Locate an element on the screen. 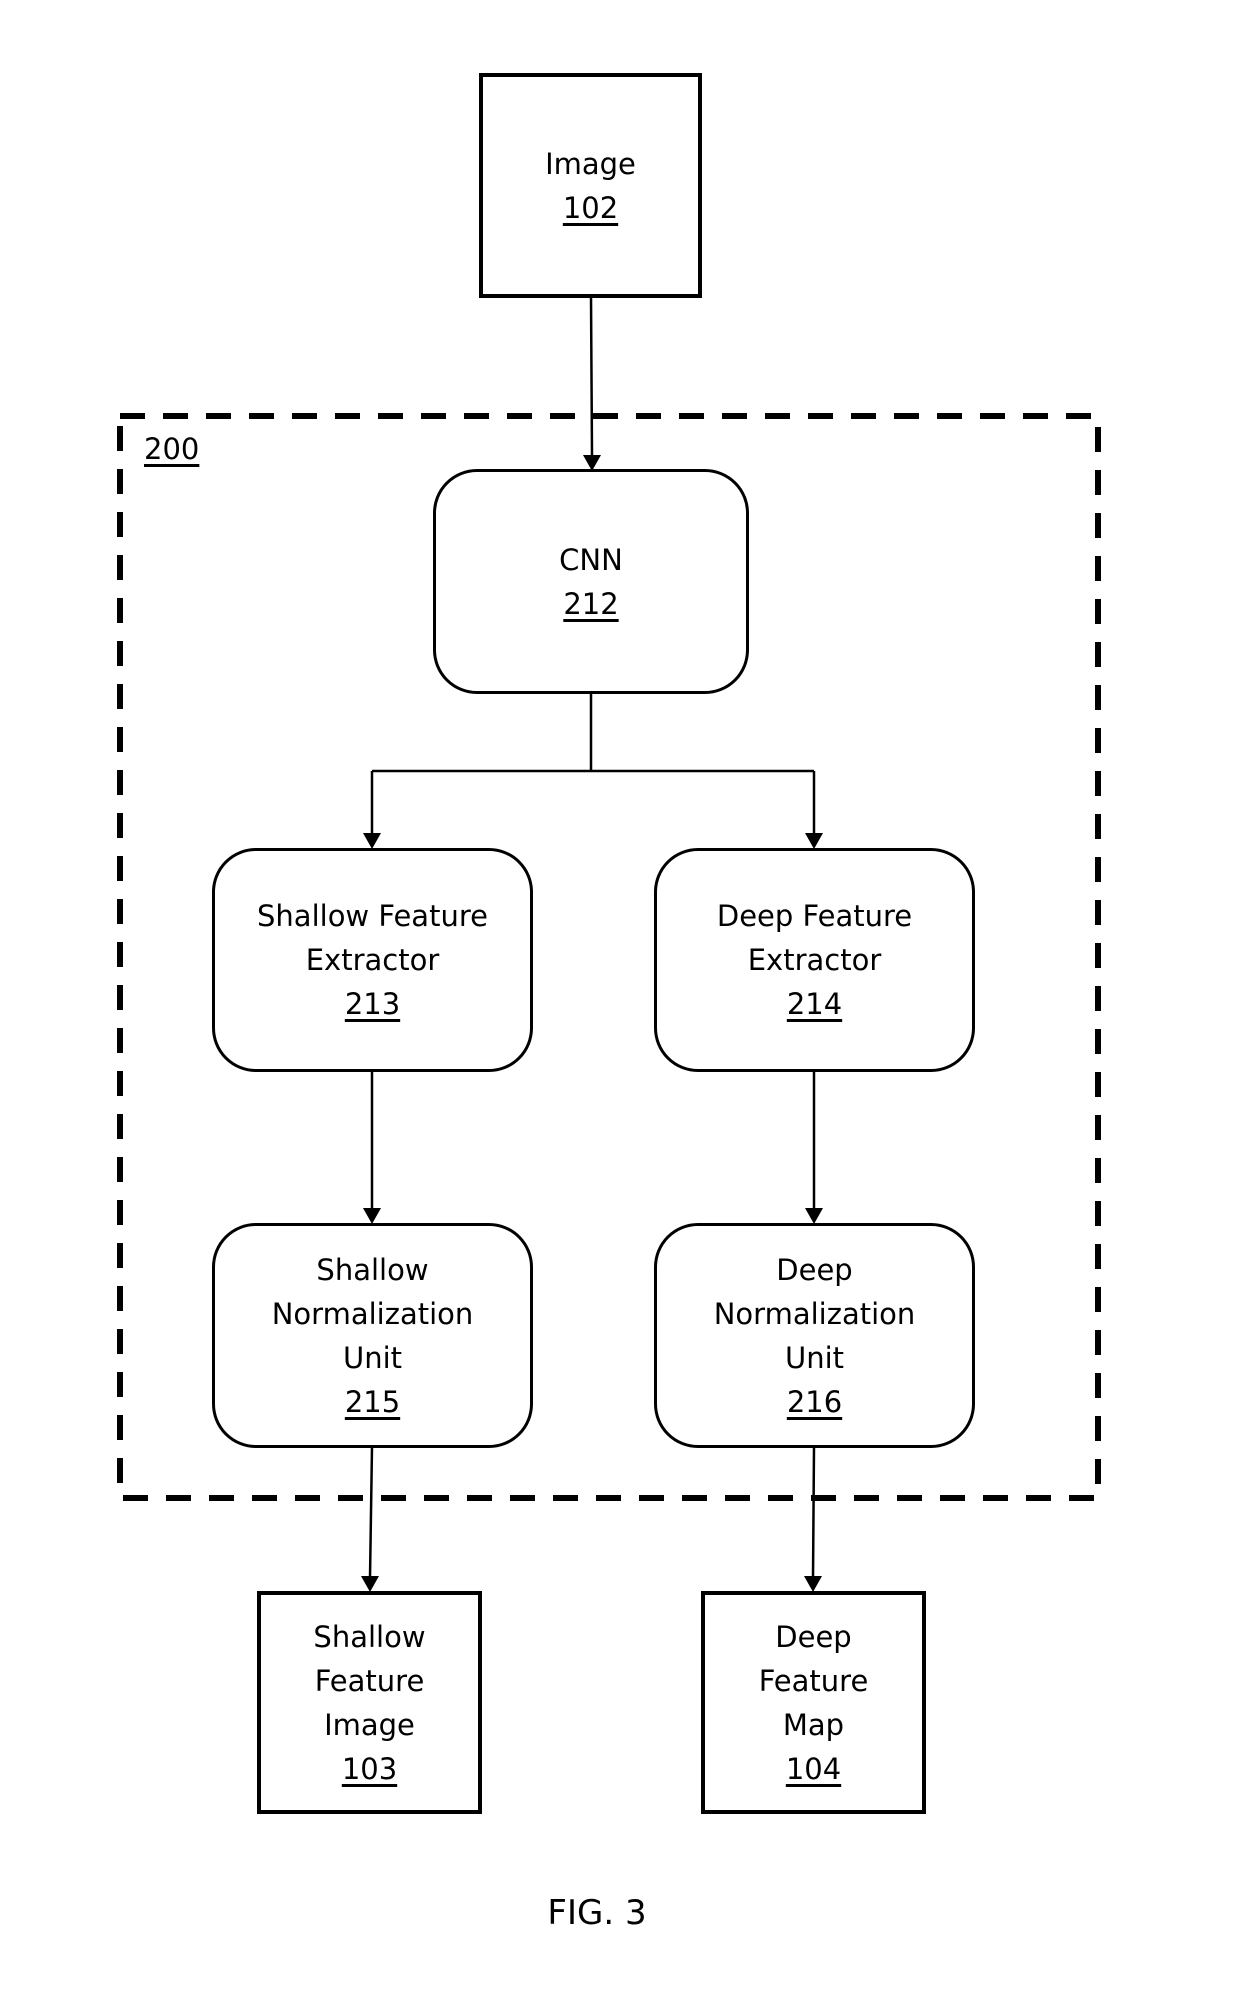 The image size is (1240, 2009). ref-number: 200 is located at coordinates (172, 449).